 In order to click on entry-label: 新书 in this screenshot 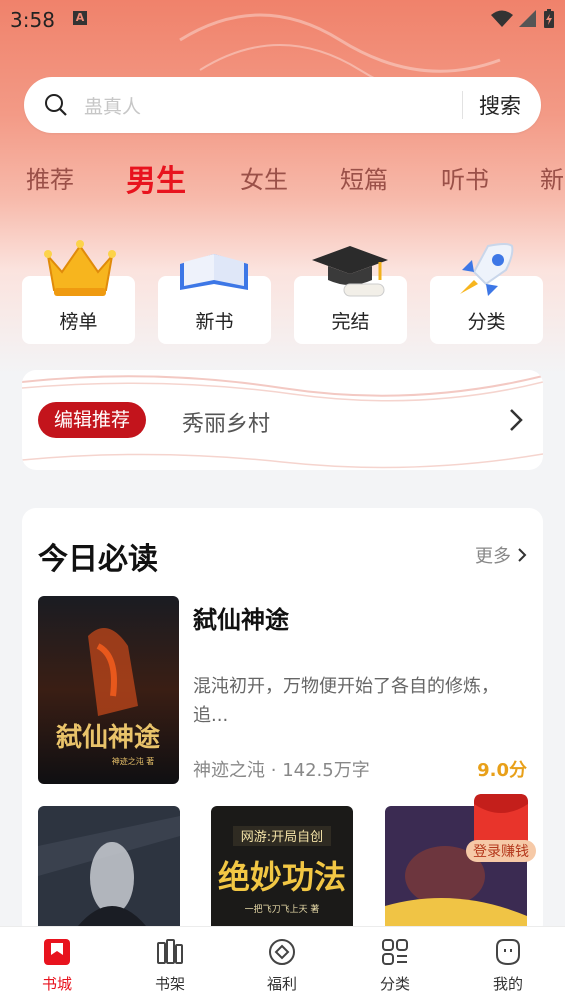, I will do `click(214, 322)`.